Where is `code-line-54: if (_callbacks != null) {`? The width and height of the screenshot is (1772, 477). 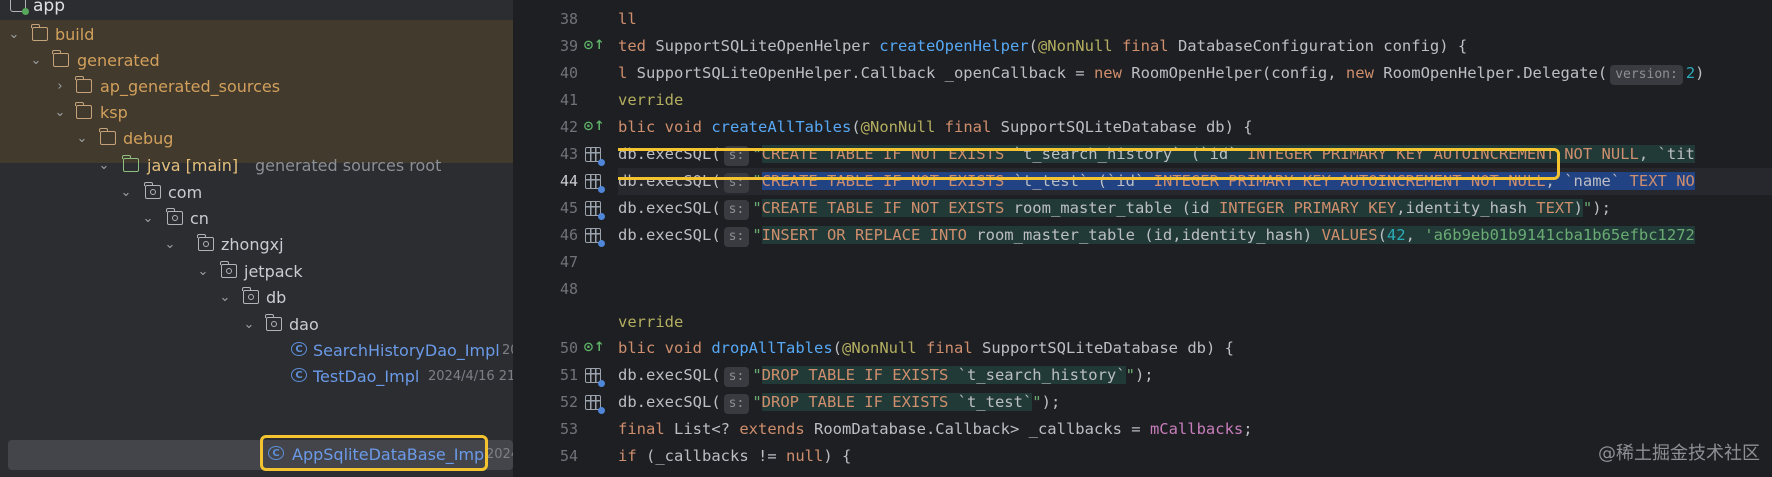
code-line-54: if (_callbacks != null) { is located at coordinates (734, 456).